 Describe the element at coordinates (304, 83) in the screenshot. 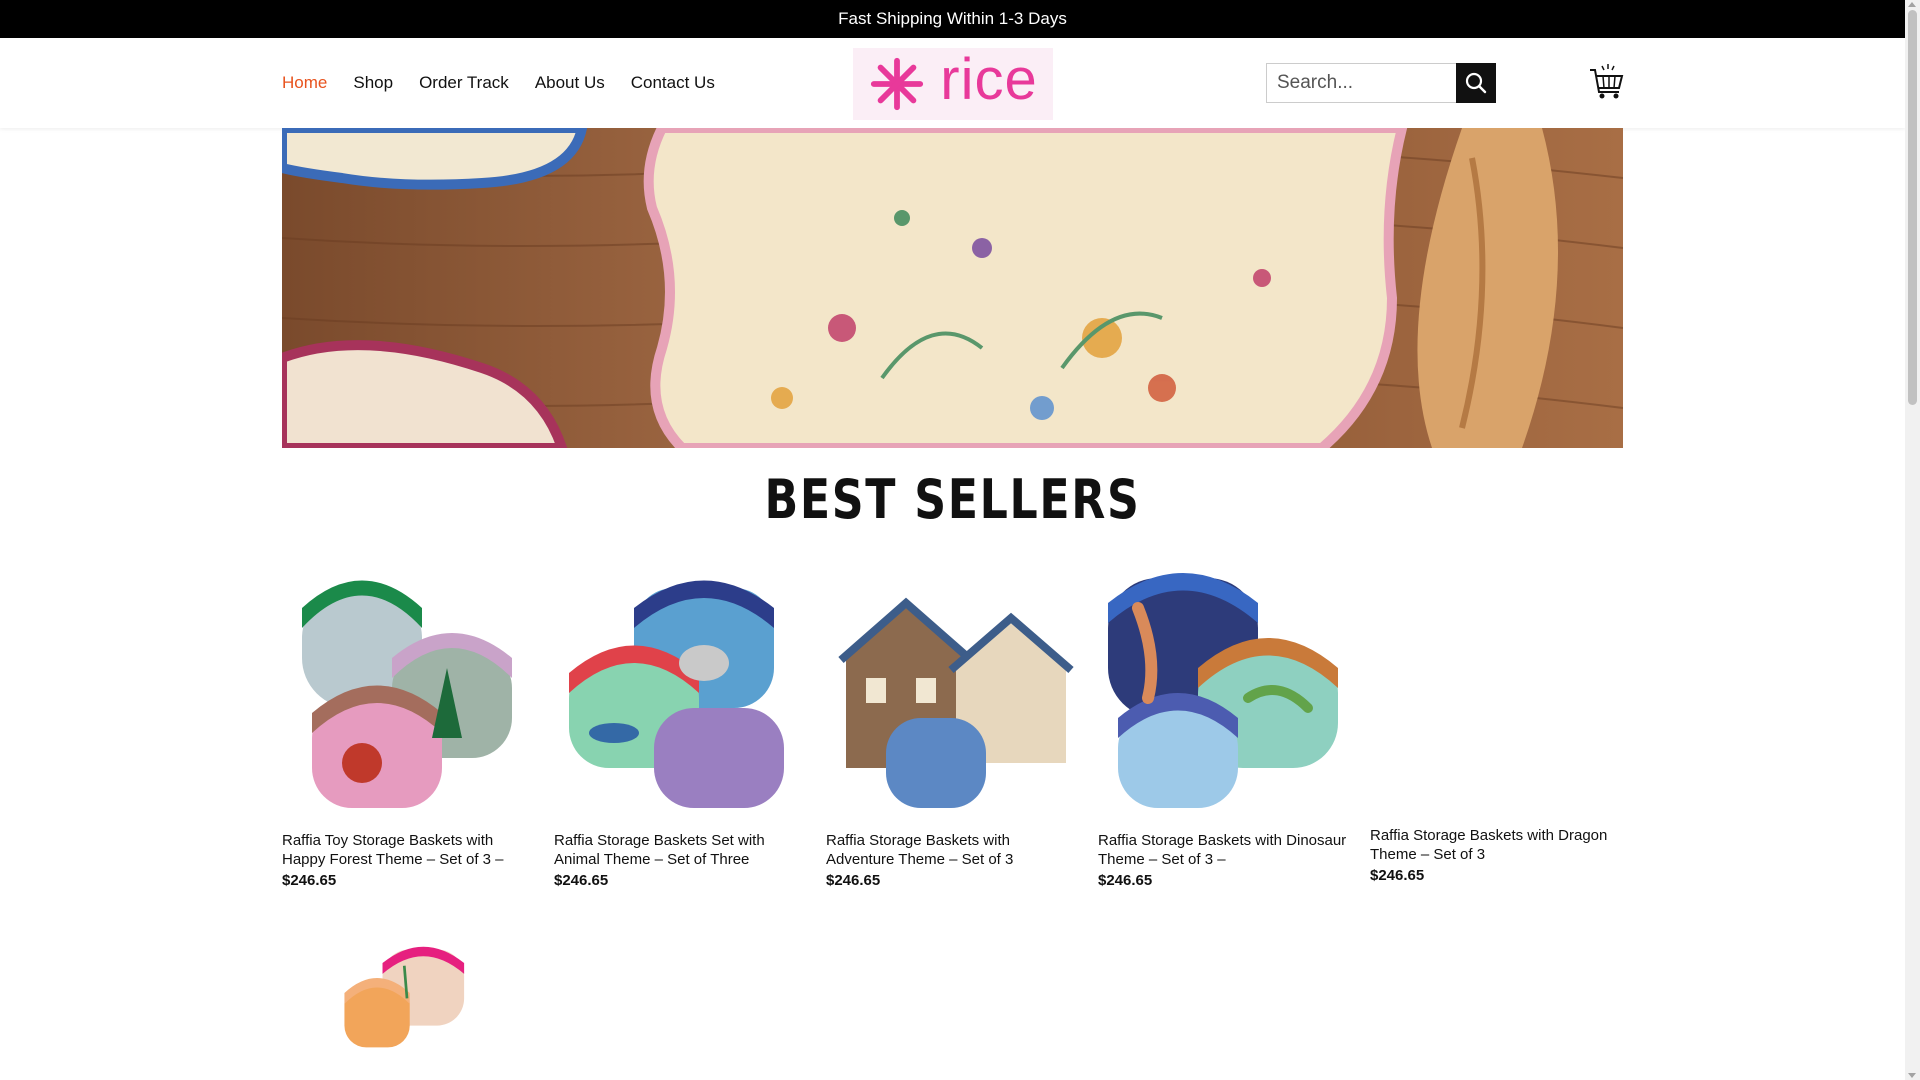

I see `nav-home: Home` at that location.